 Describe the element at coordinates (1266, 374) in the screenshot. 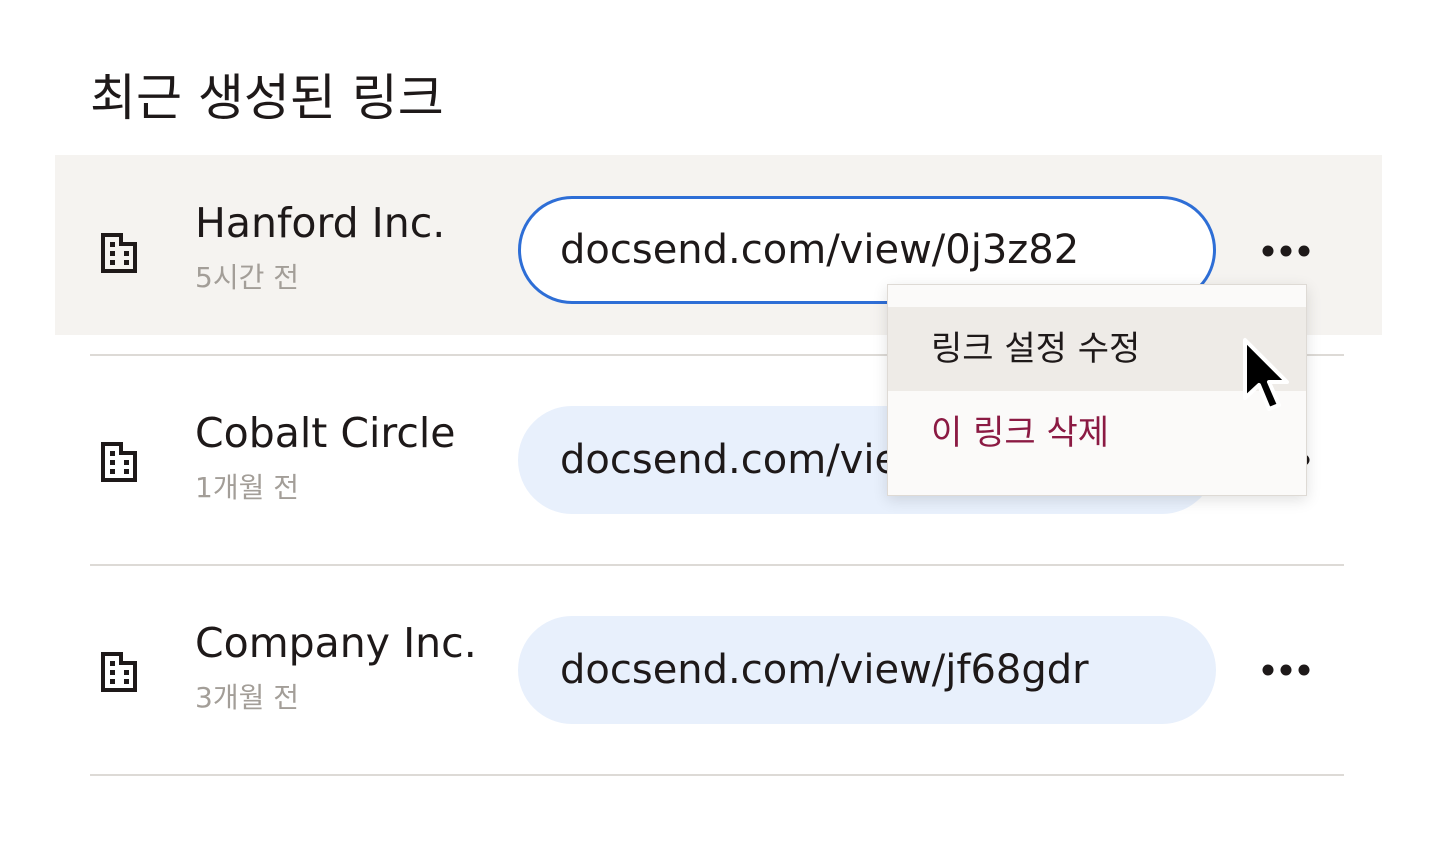

I see `mouse-pointer-icon` at that location.